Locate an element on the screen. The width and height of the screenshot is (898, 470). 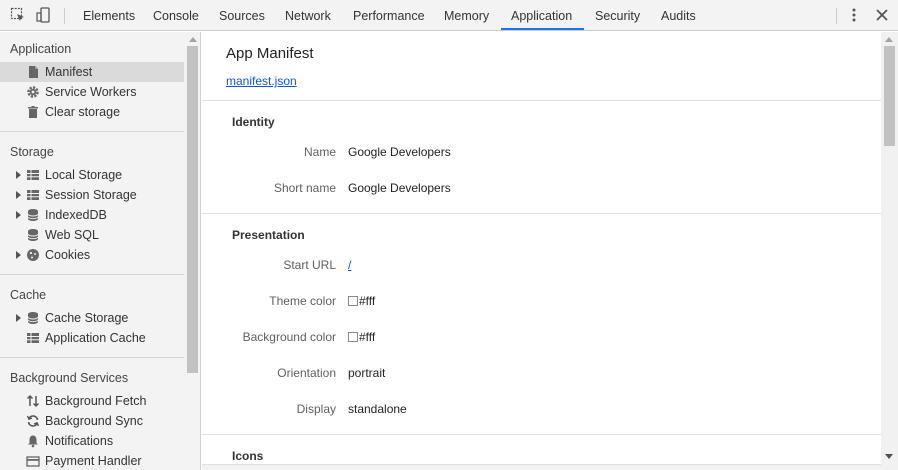
tab-memory: Memory is located at coordinates (466, 15).